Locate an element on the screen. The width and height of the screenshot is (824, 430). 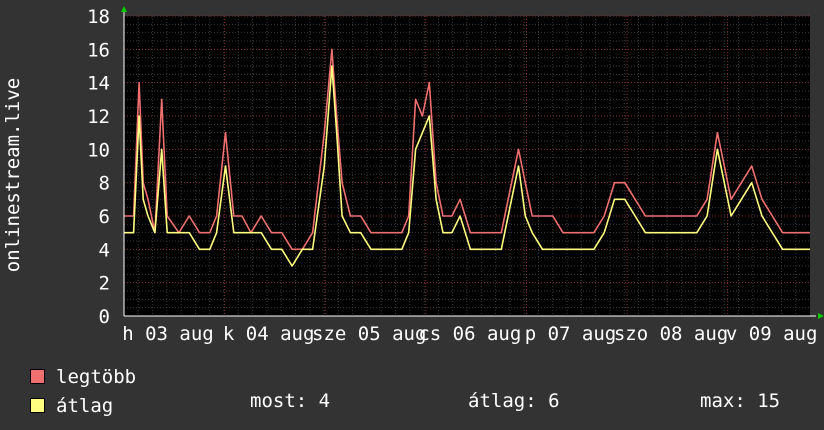
legend-swatch-max is located at coordinates (37, 376).